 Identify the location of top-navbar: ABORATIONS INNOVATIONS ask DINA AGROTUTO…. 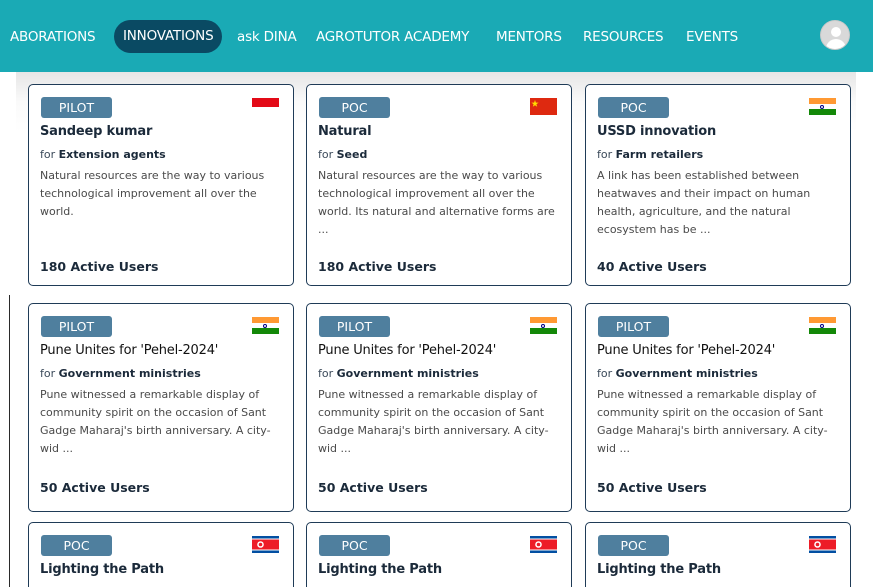
(436, 36).